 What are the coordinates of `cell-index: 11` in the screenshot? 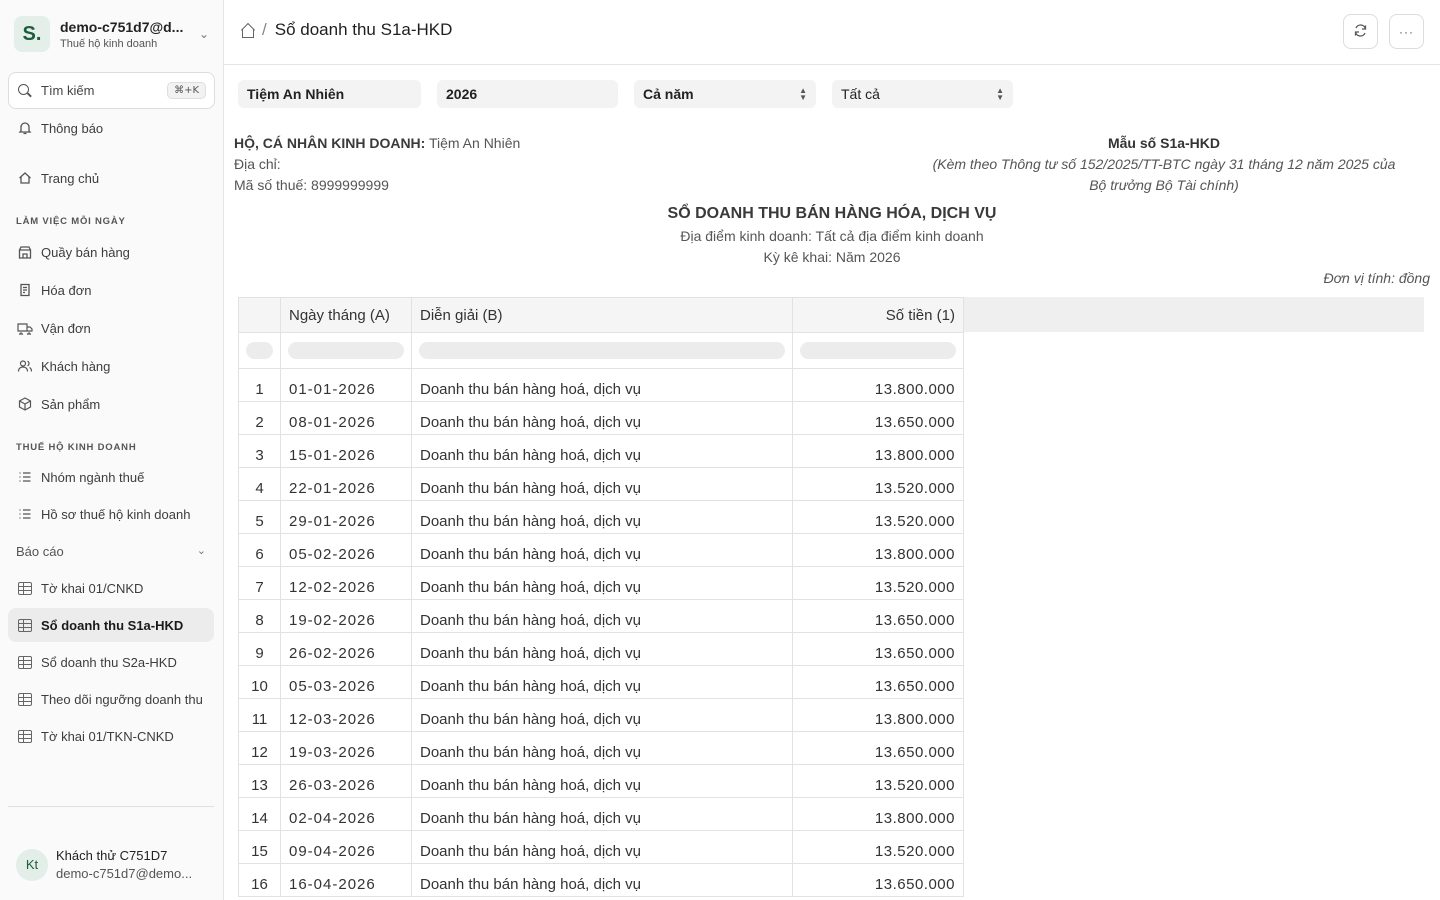 It's located at (259, 715).